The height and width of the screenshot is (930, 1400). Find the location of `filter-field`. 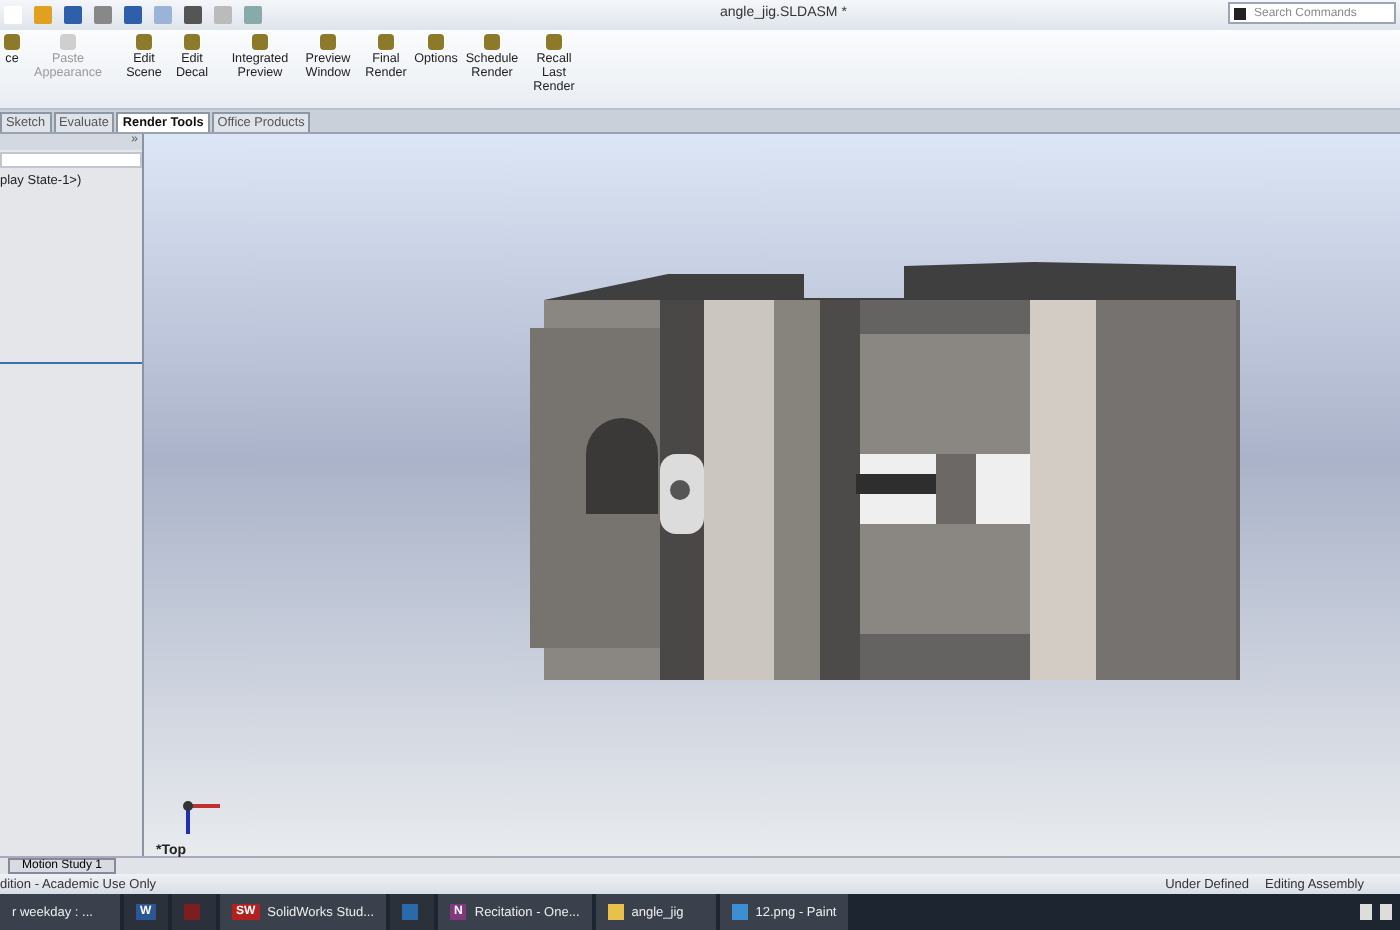

filter-field is located at coordinates (71, 160).